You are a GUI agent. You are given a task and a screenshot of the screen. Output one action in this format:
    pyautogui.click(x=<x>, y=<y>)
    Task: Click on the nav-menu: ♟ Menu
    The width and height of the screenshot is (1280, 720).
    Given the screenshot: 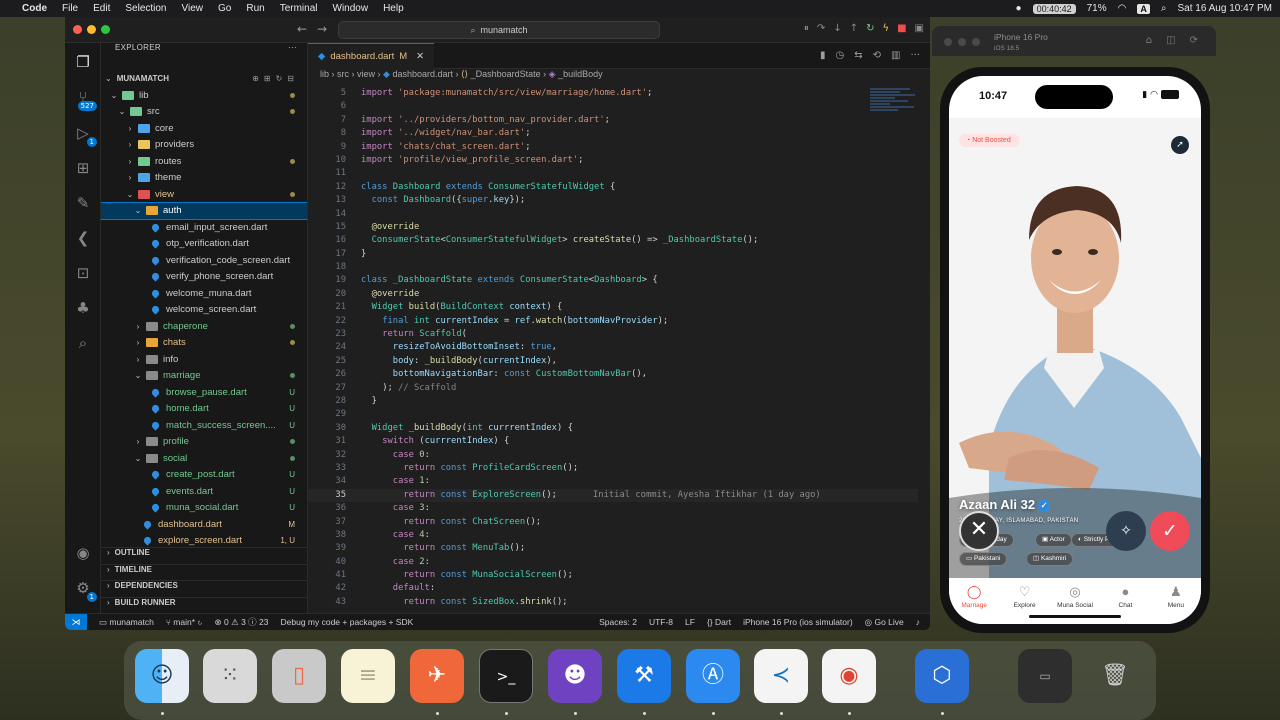 What is the action you would take?
    pyautogui.click(x=1176, y=601)
    